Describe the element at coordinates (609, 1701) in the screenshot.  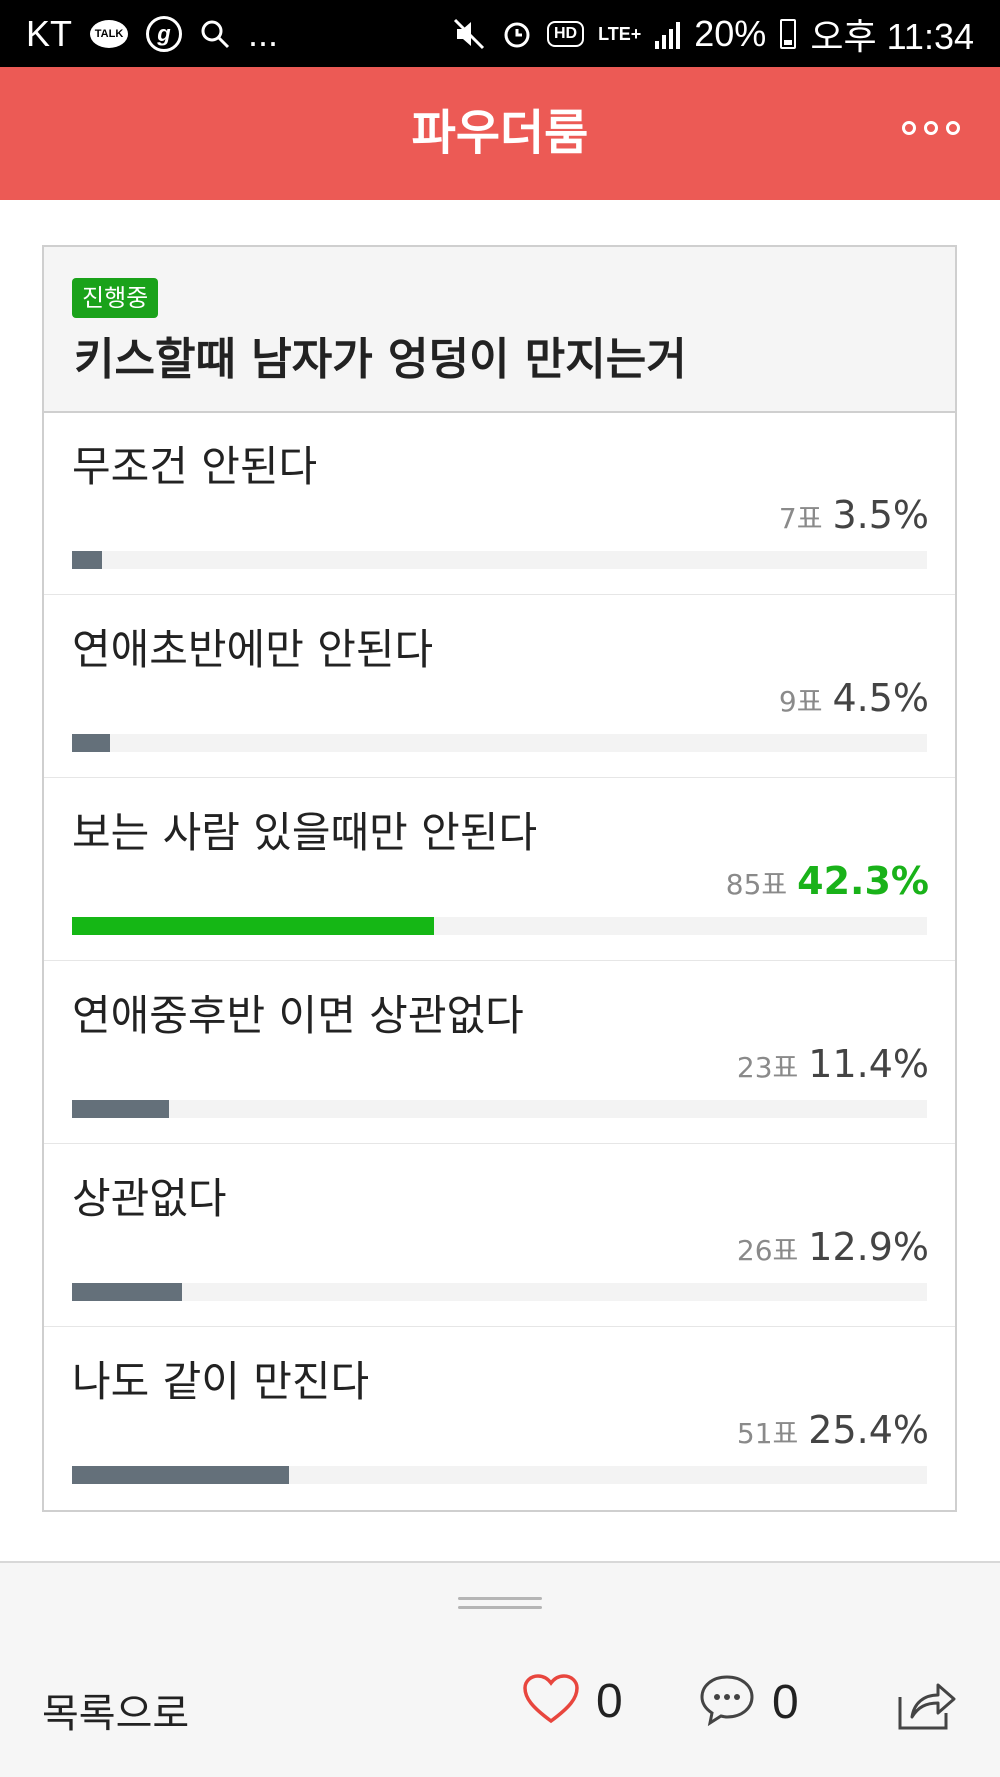
I see `like-count: 0` at that location.